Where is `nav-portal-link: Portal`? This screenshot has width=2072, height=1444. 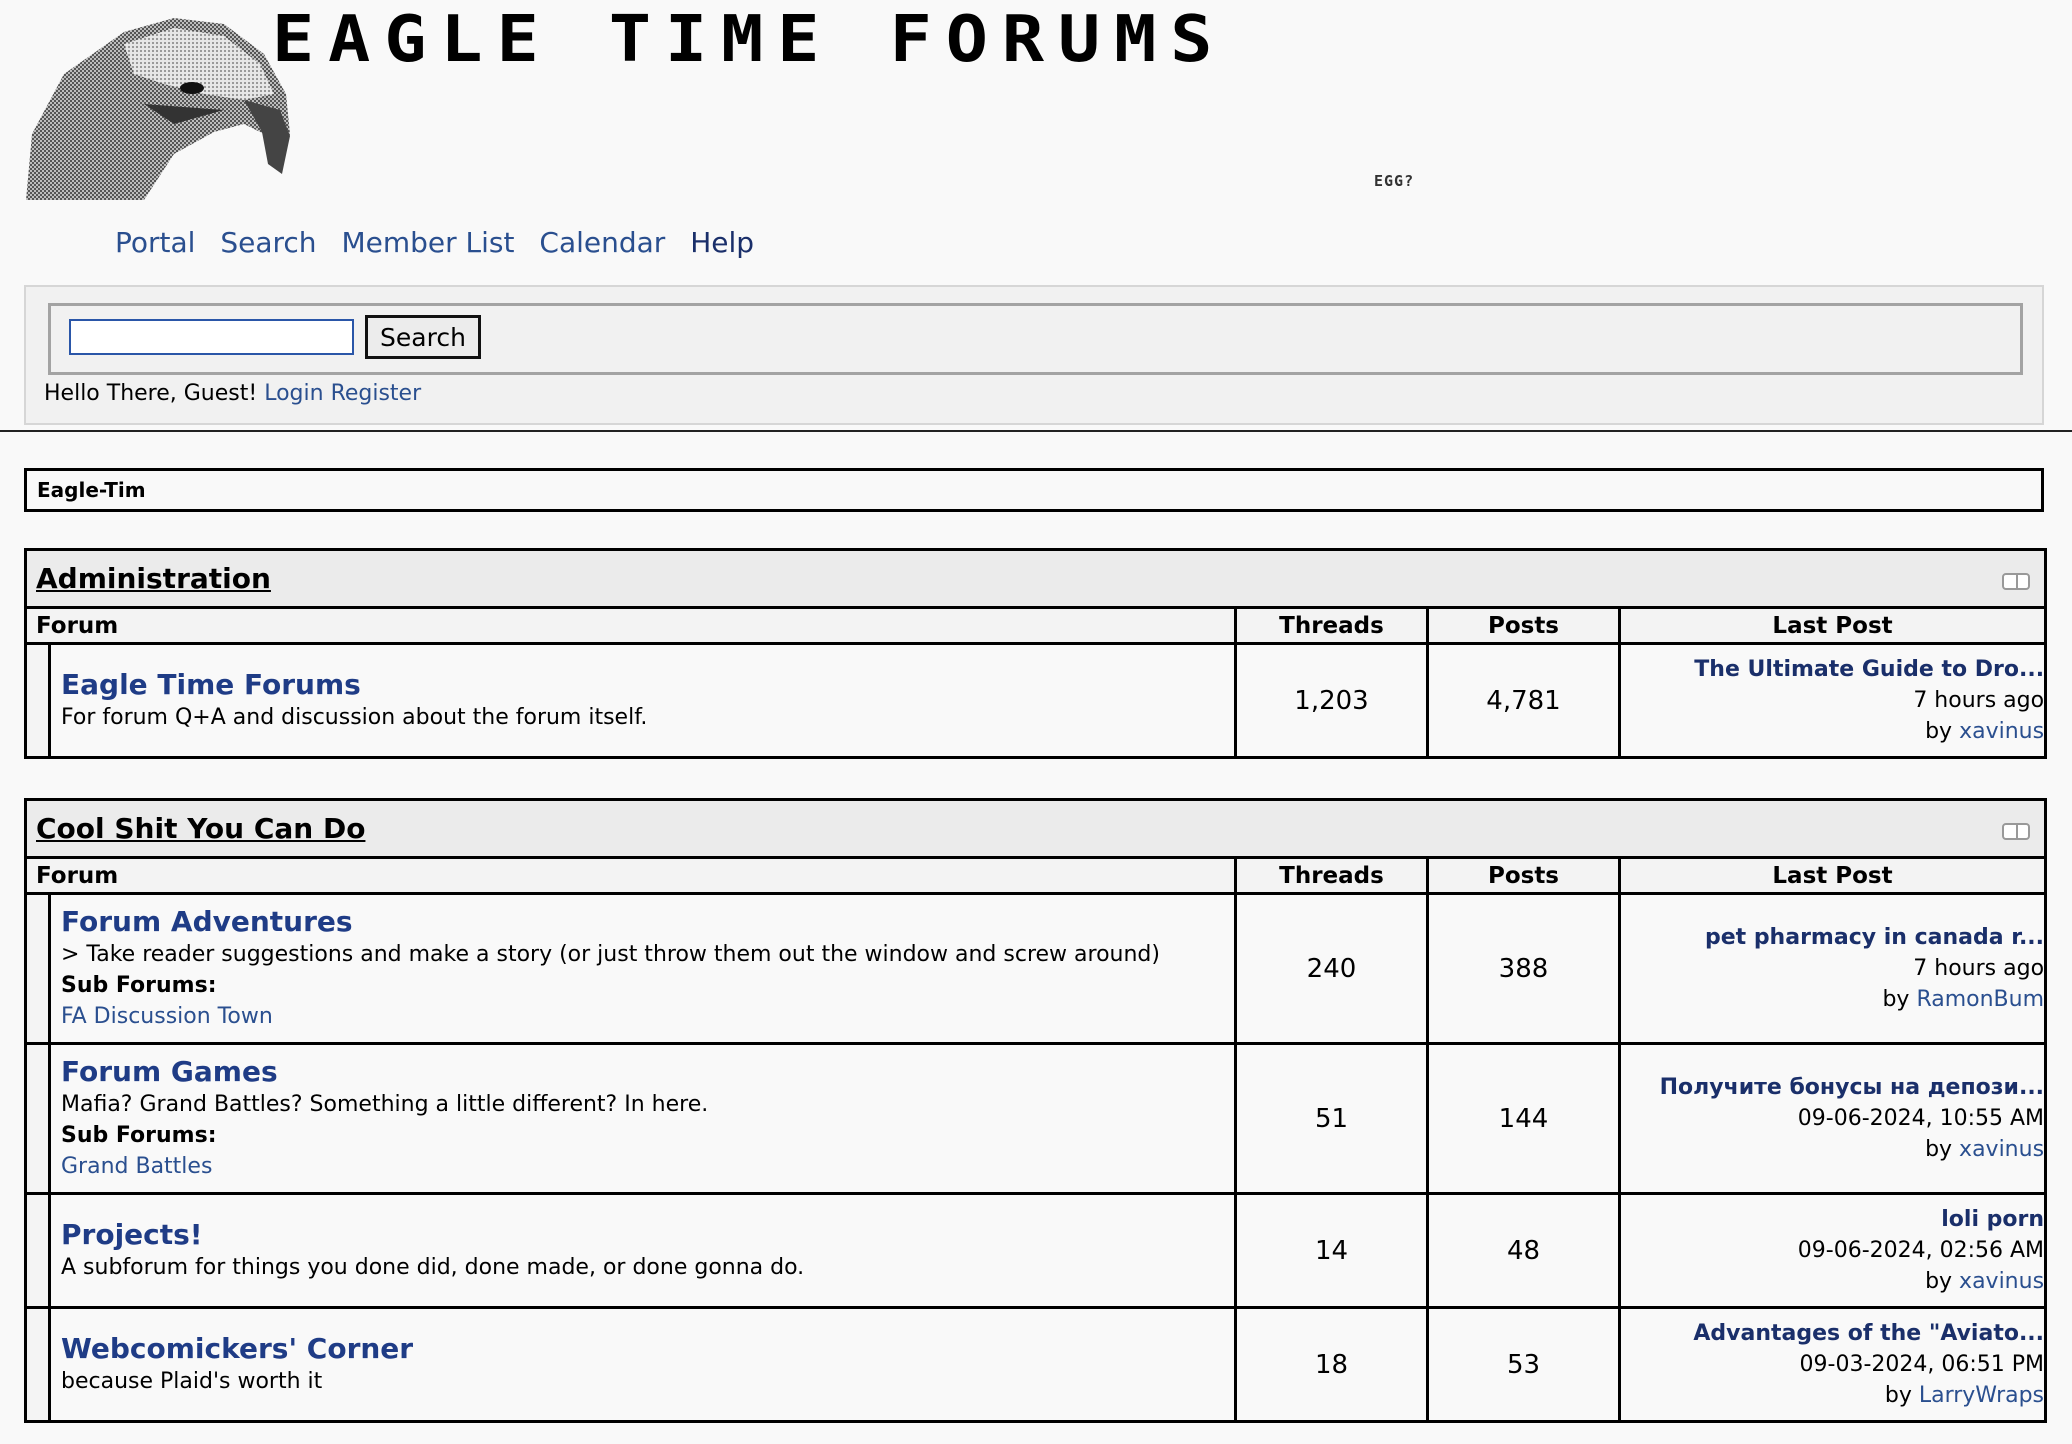 nav-portal-link: Portal is located at coordinates (155, 242).